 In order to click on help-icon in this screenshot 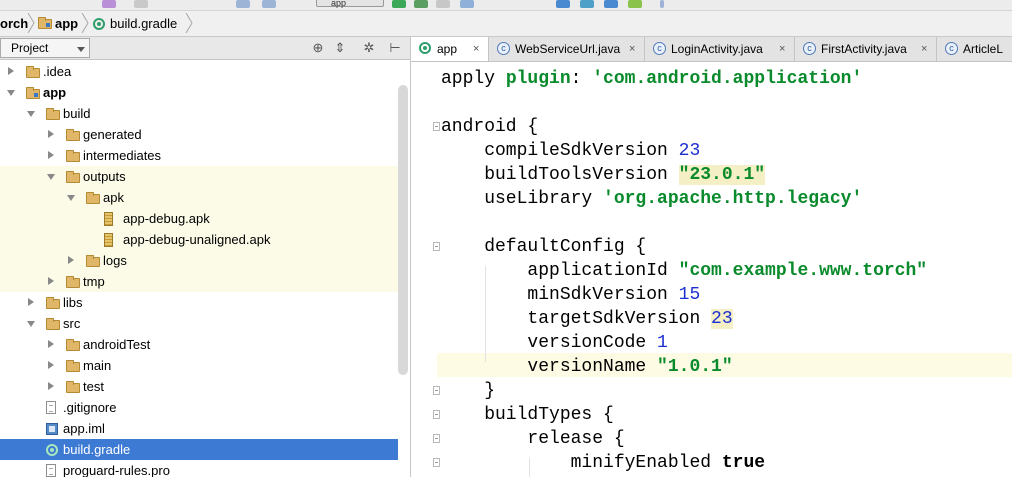, I will do `click(662, 4)`.